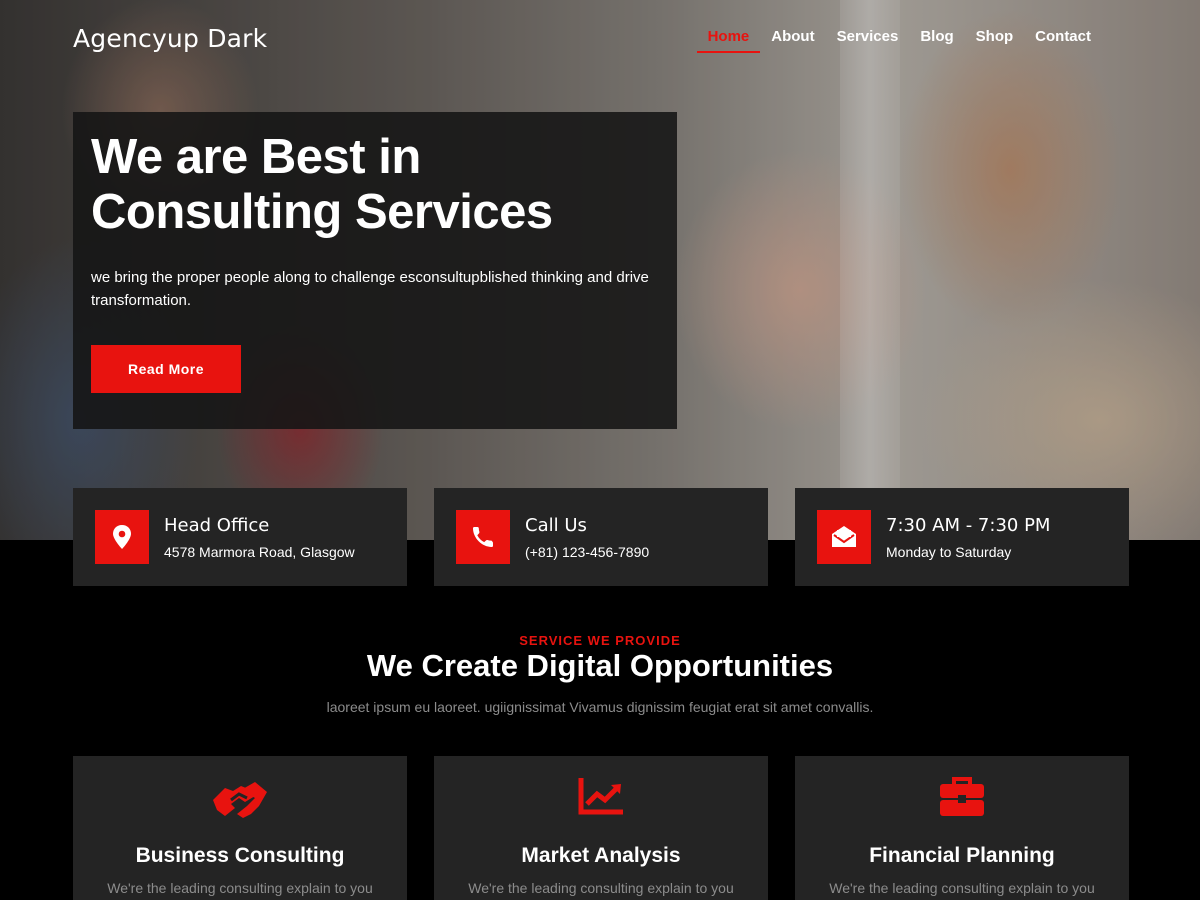  What do you see at coordinates (240, 855) in the screenshot?
I see `service-card-title: Business Consulting` at bounding box center [240, 855].